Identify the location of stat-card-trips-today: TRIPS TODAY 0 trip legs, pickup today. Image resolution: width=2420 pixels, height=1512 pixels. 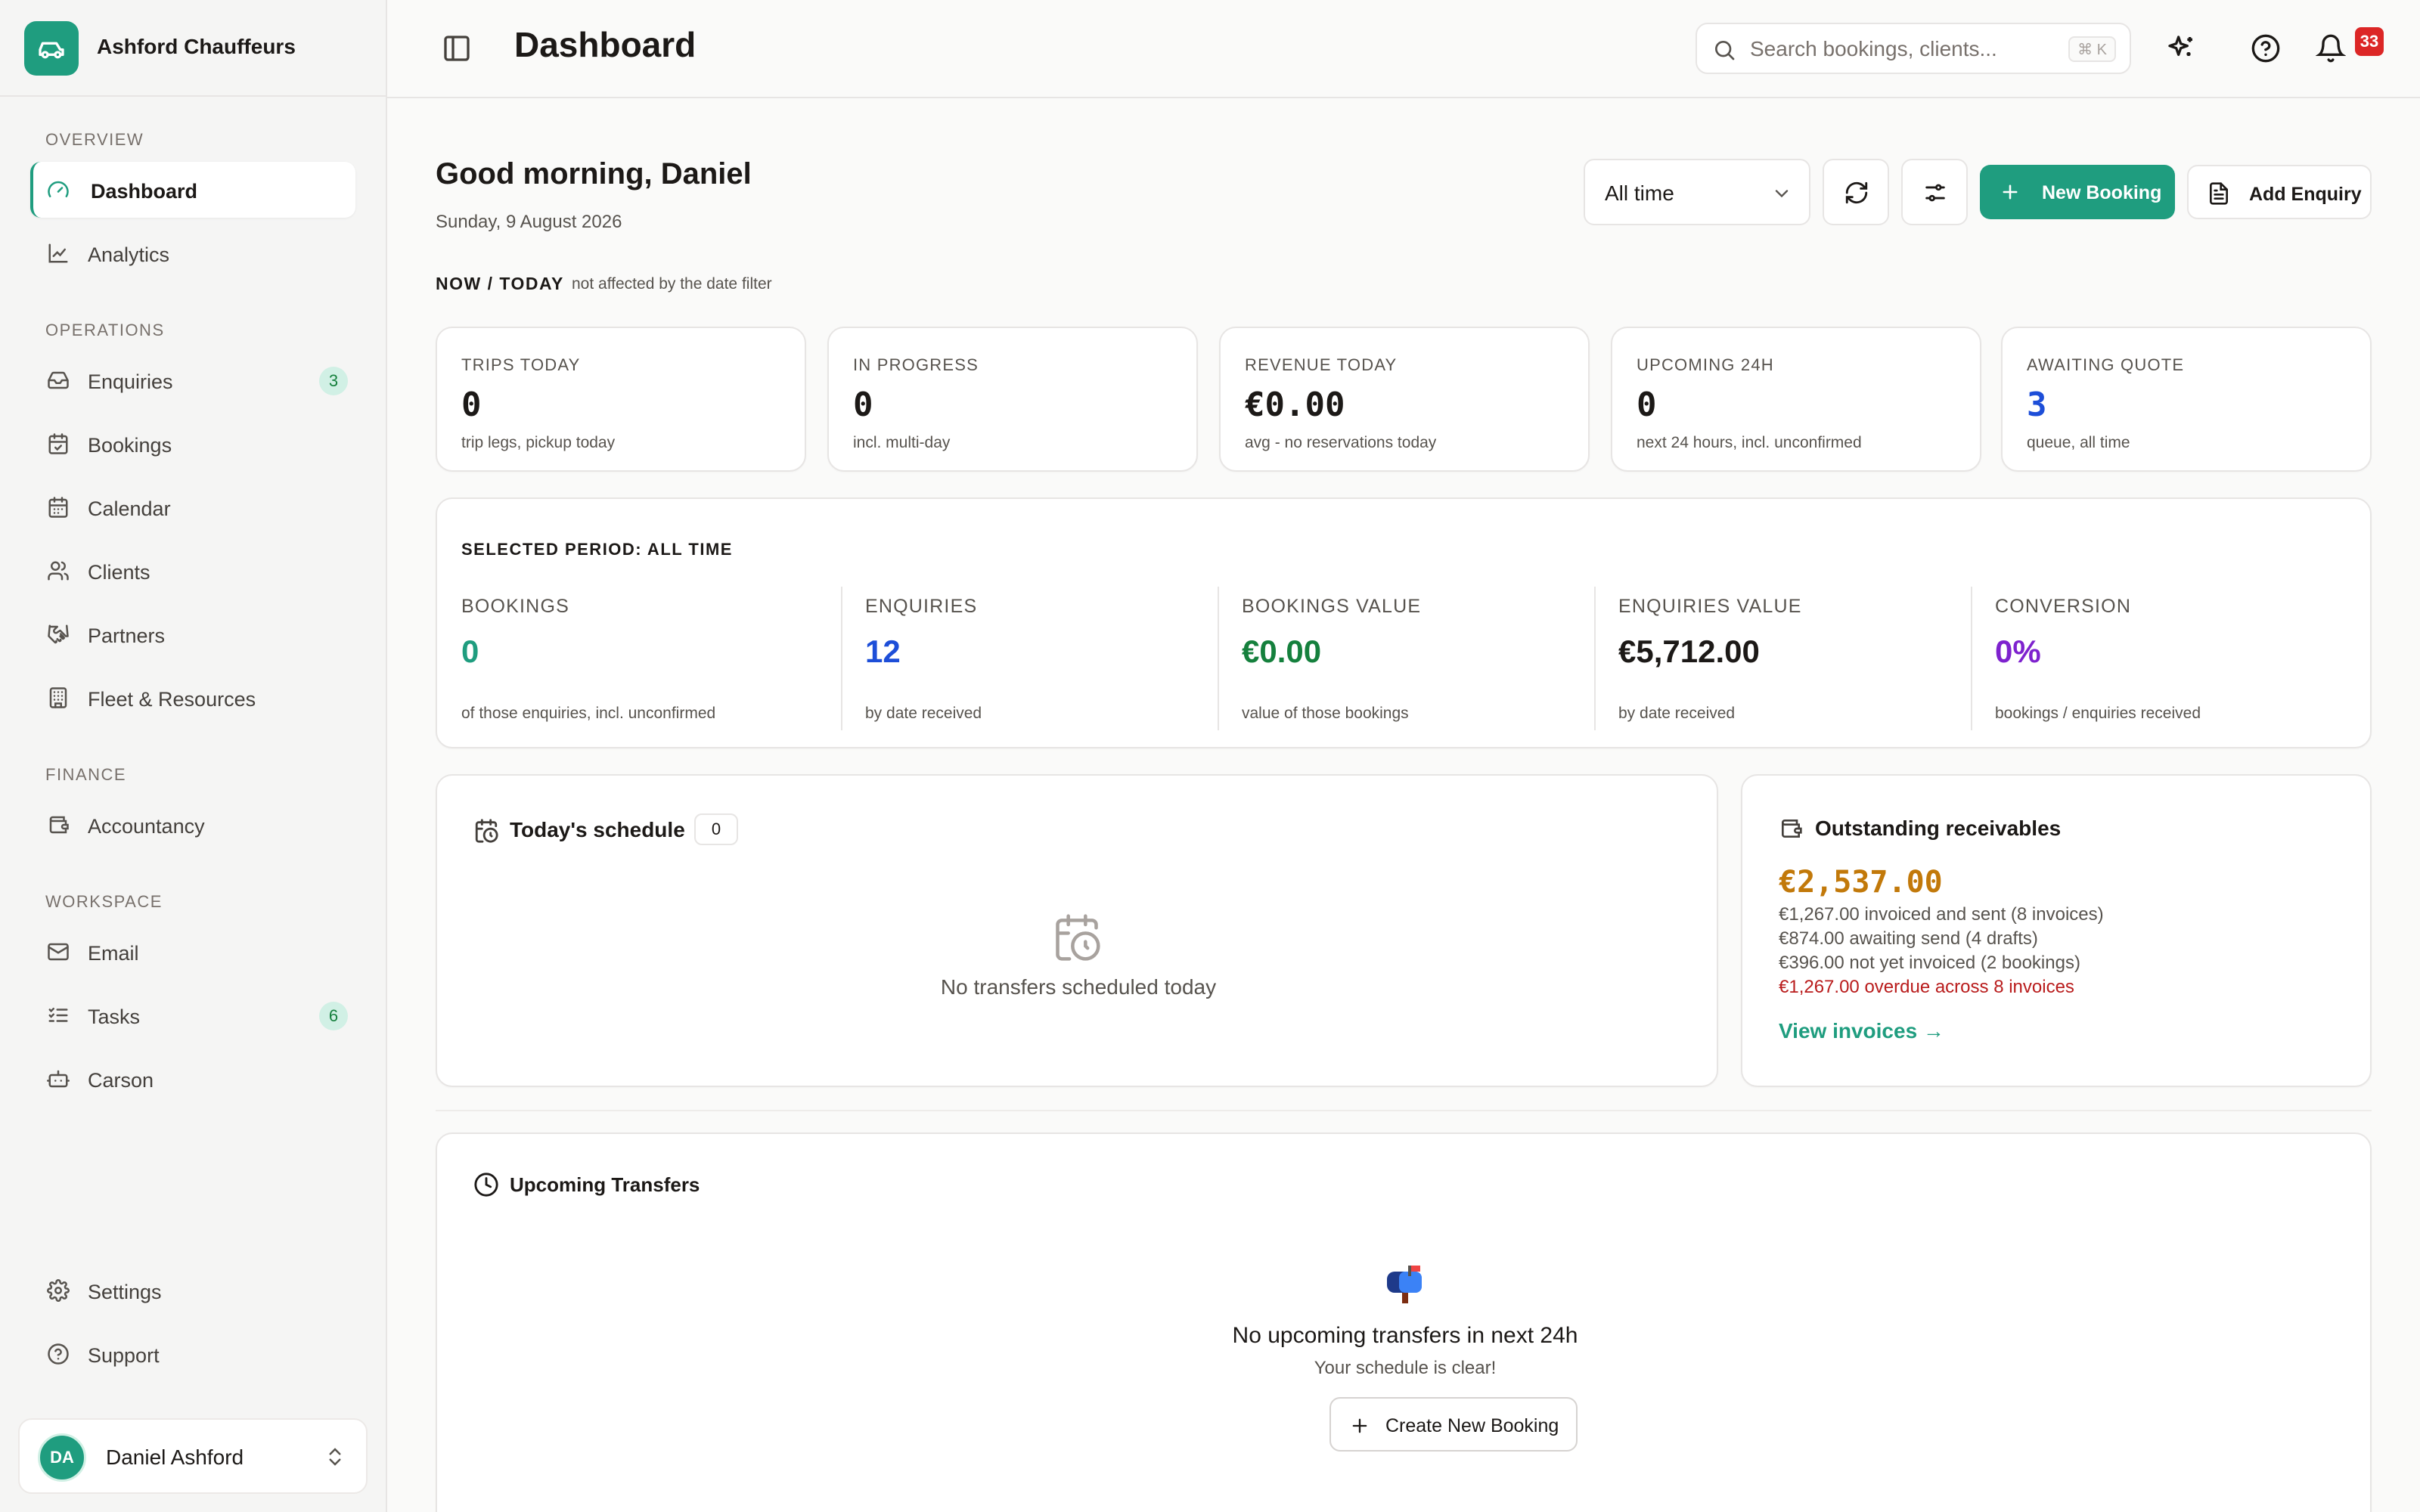
(621, 399).